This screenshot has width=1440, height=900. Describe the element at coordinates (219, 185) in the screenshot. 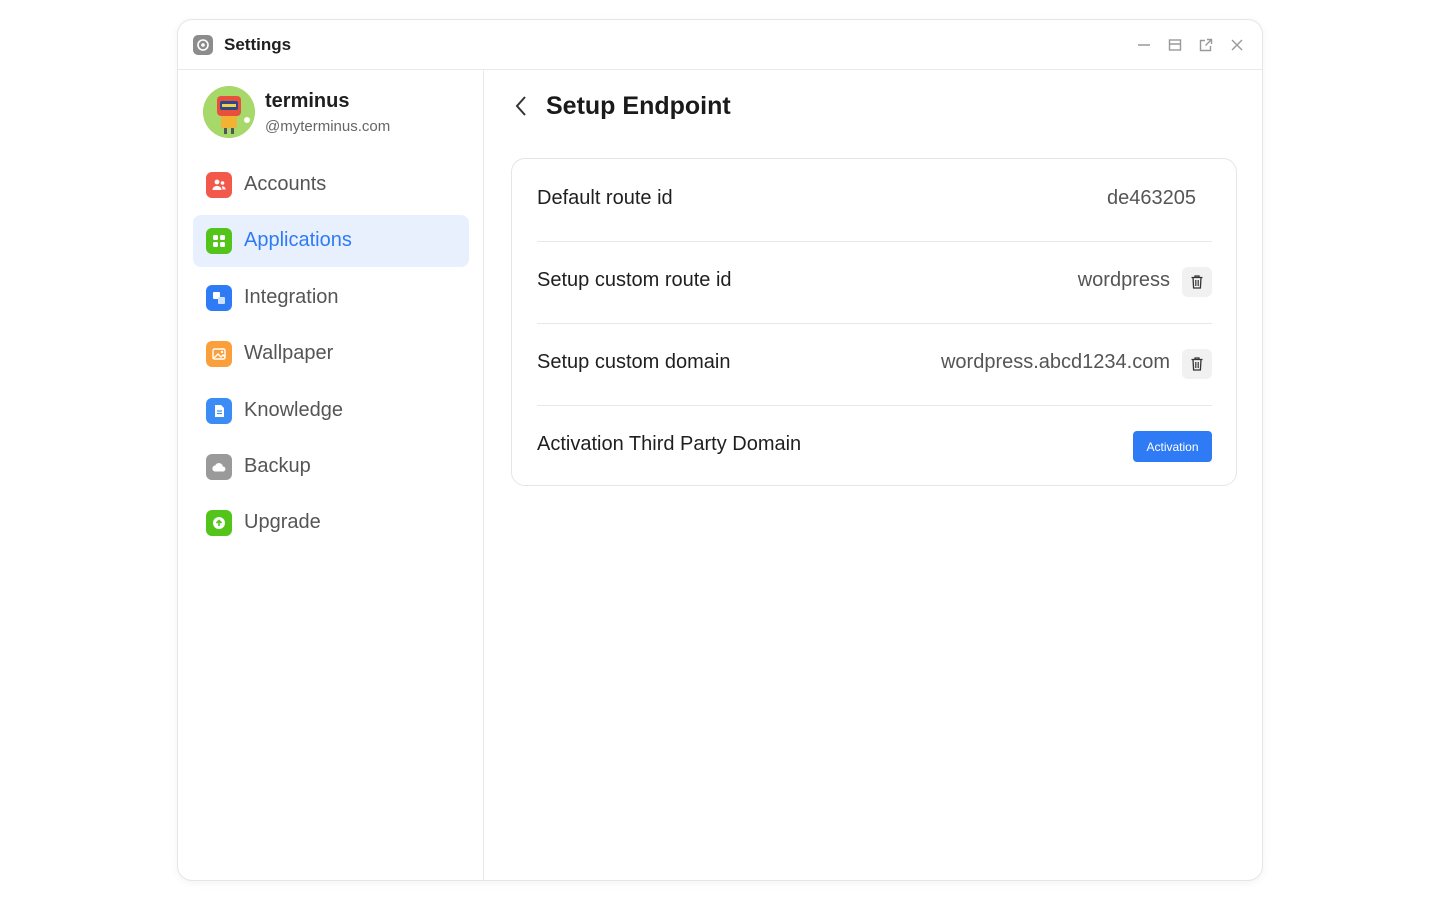

I see `accounts-icon` at that location.